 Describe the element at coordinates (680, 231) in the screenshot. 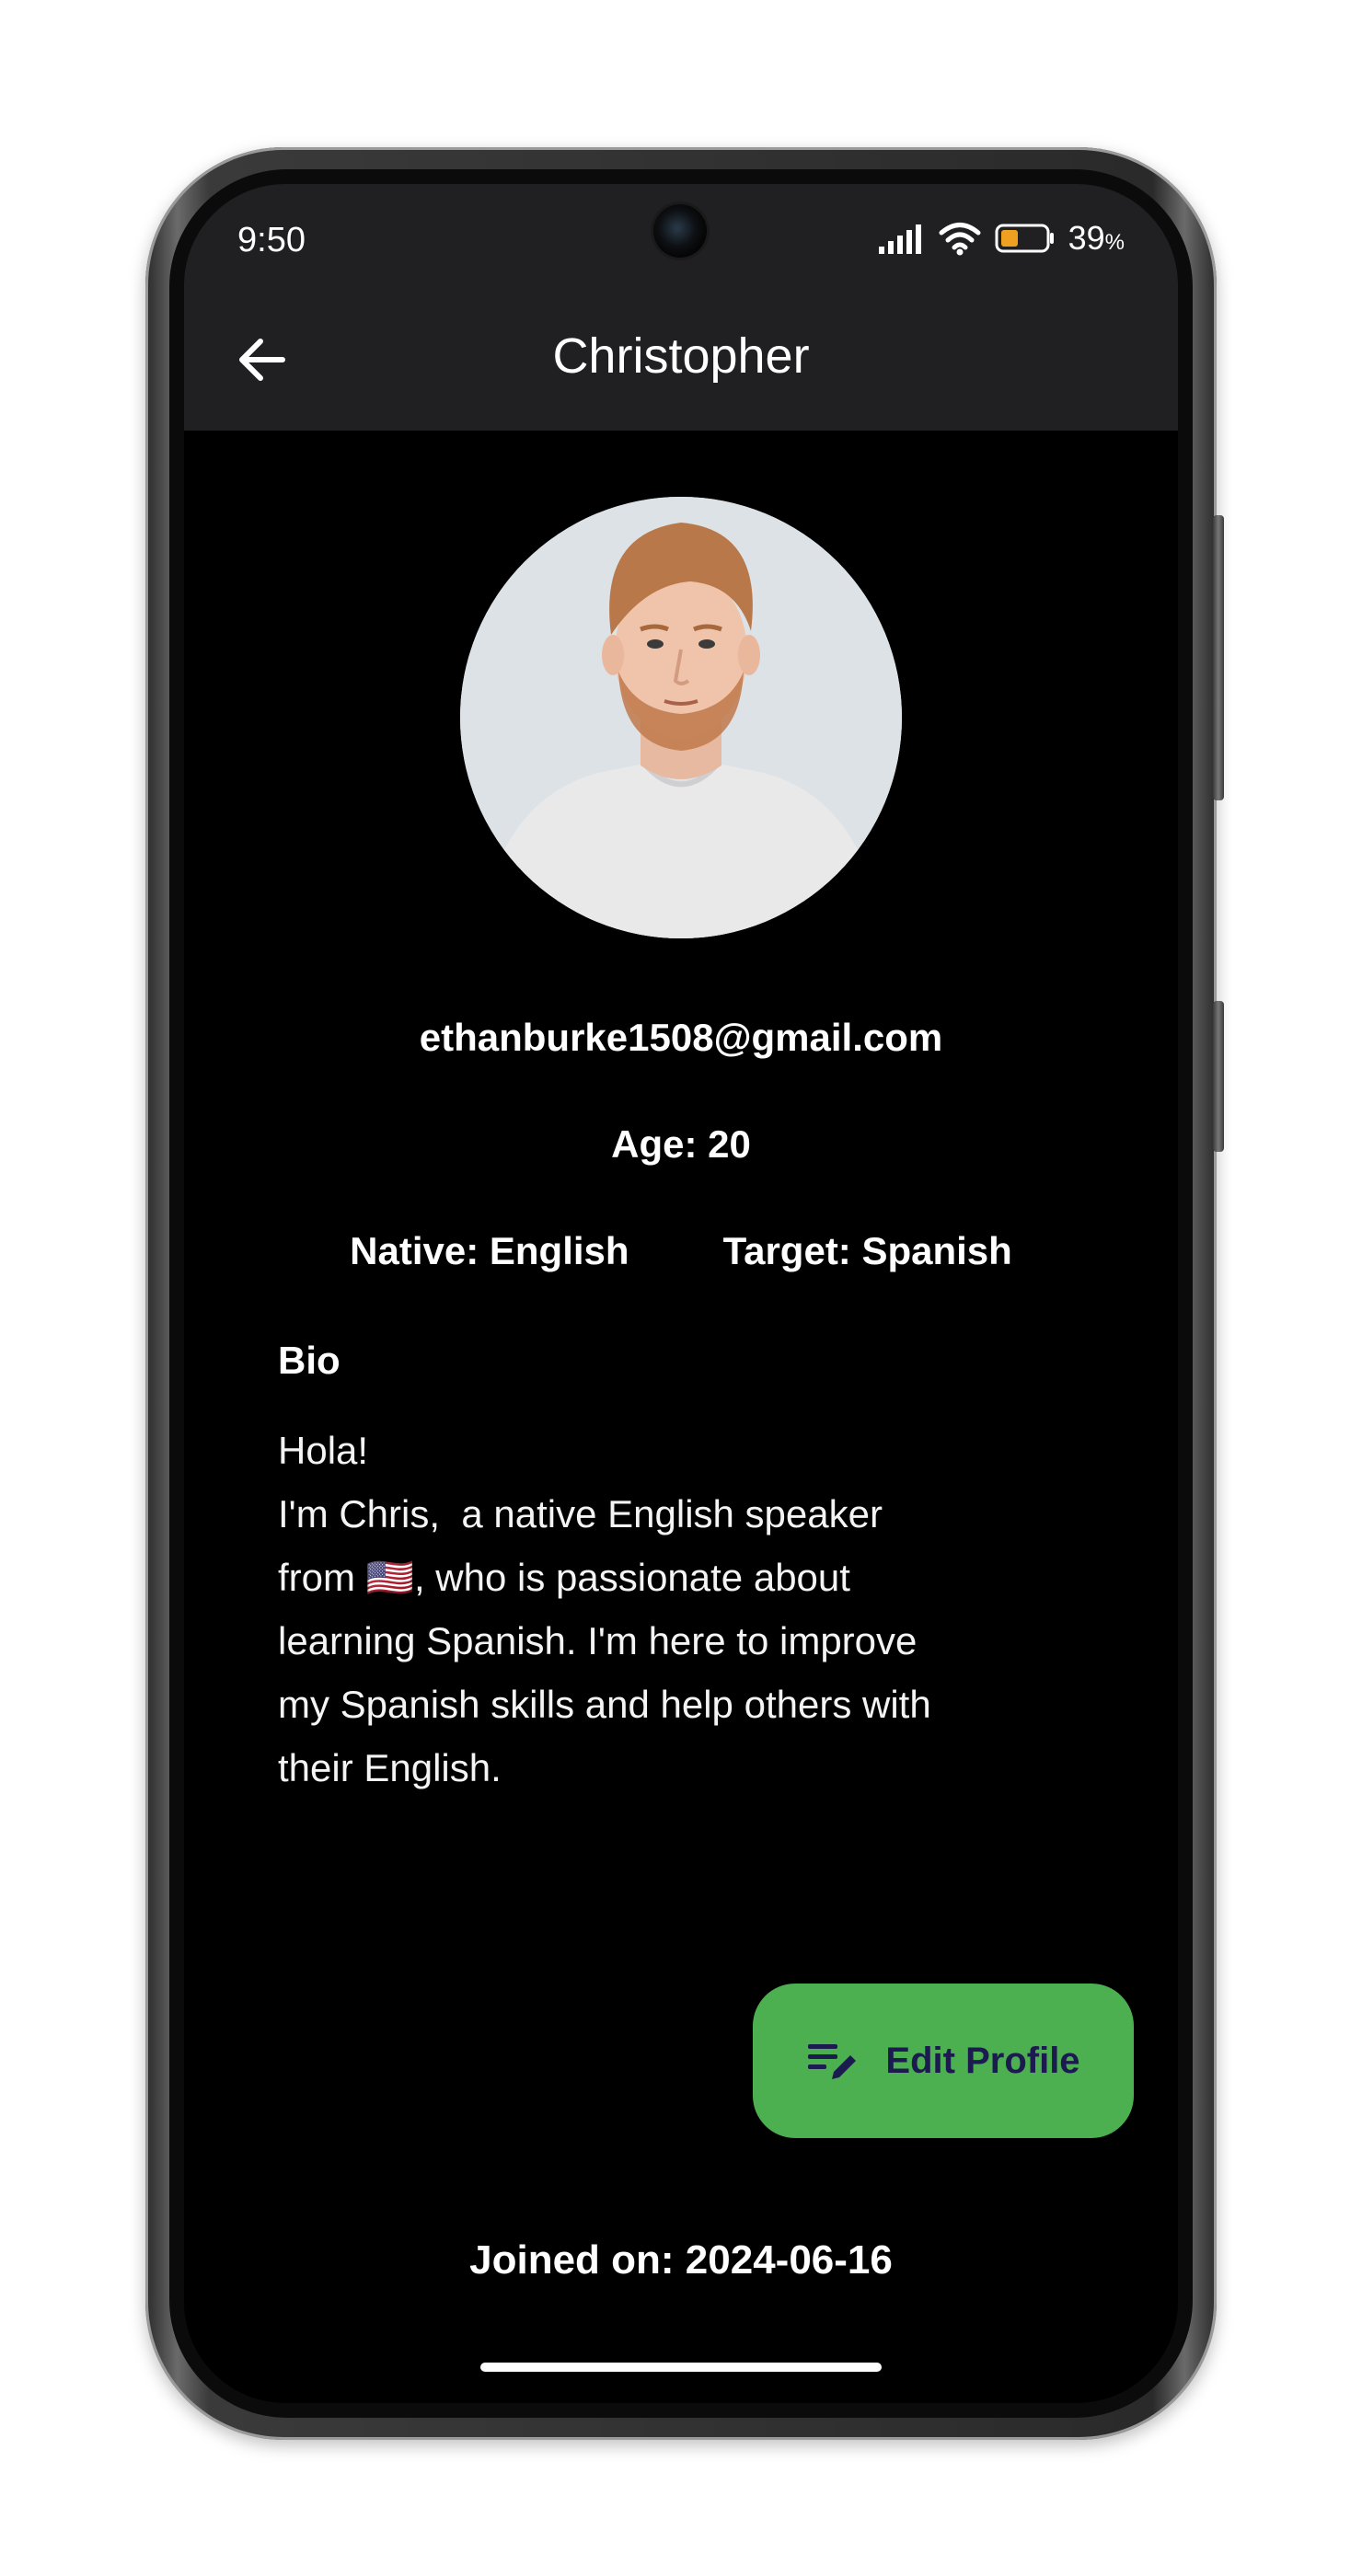

I see `front-camera` at that location.